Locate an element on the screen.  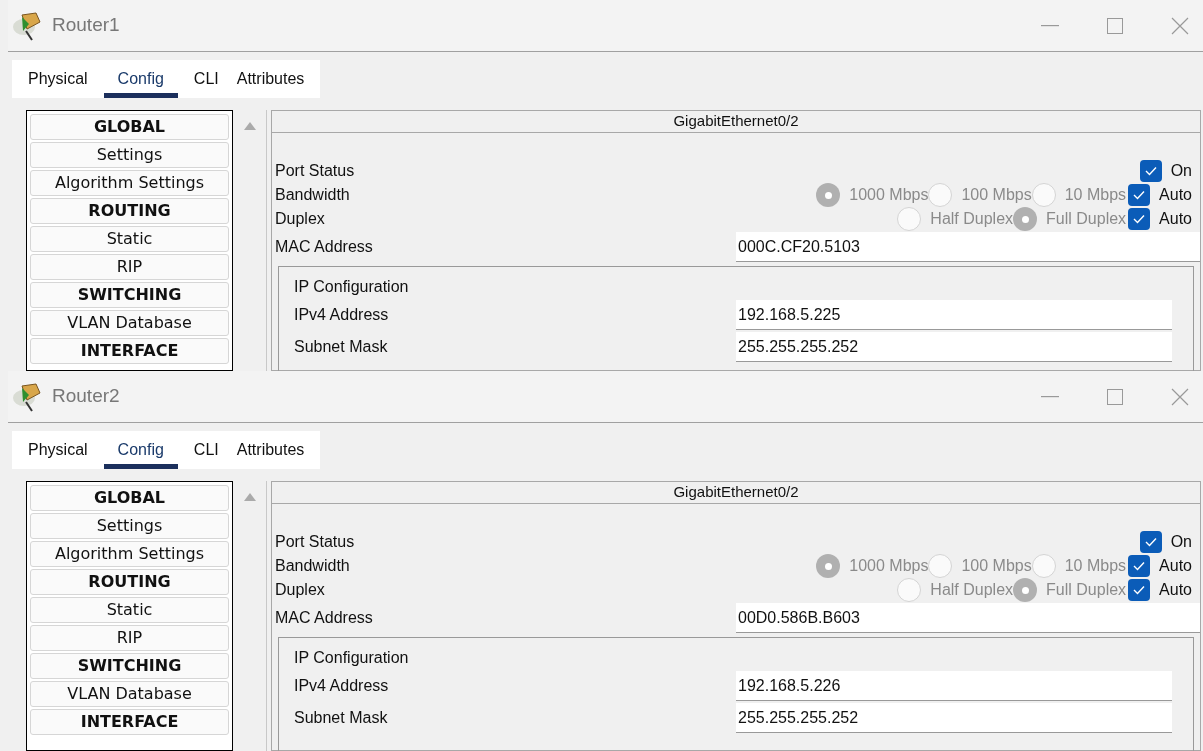
input-field: 192.168.5.225 is located at coordinates (954, 315).